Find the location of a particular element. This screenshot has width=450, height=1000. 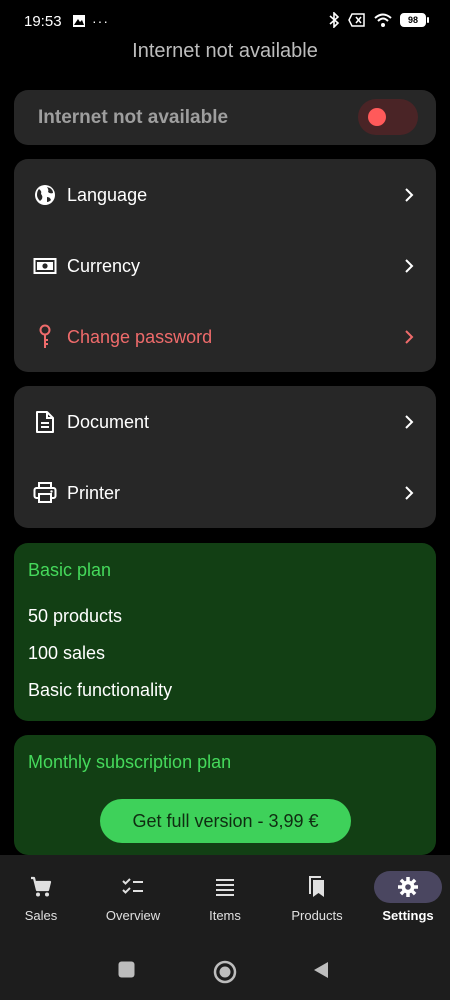

nav-label: Products is located at coordinates (317, 915).